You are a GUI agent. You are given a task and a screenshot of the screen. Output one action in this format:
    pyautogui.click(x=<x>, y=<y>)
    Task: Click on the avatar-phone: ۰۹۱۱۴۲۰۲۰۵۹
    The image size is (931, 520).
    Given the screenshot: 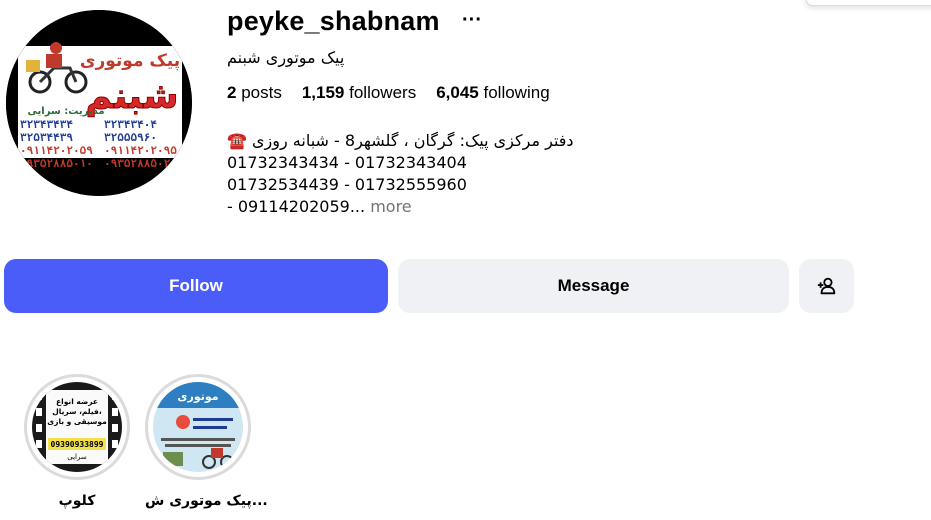 What is the action you would take?
    pyautogui.click(x=56, y=150)
    